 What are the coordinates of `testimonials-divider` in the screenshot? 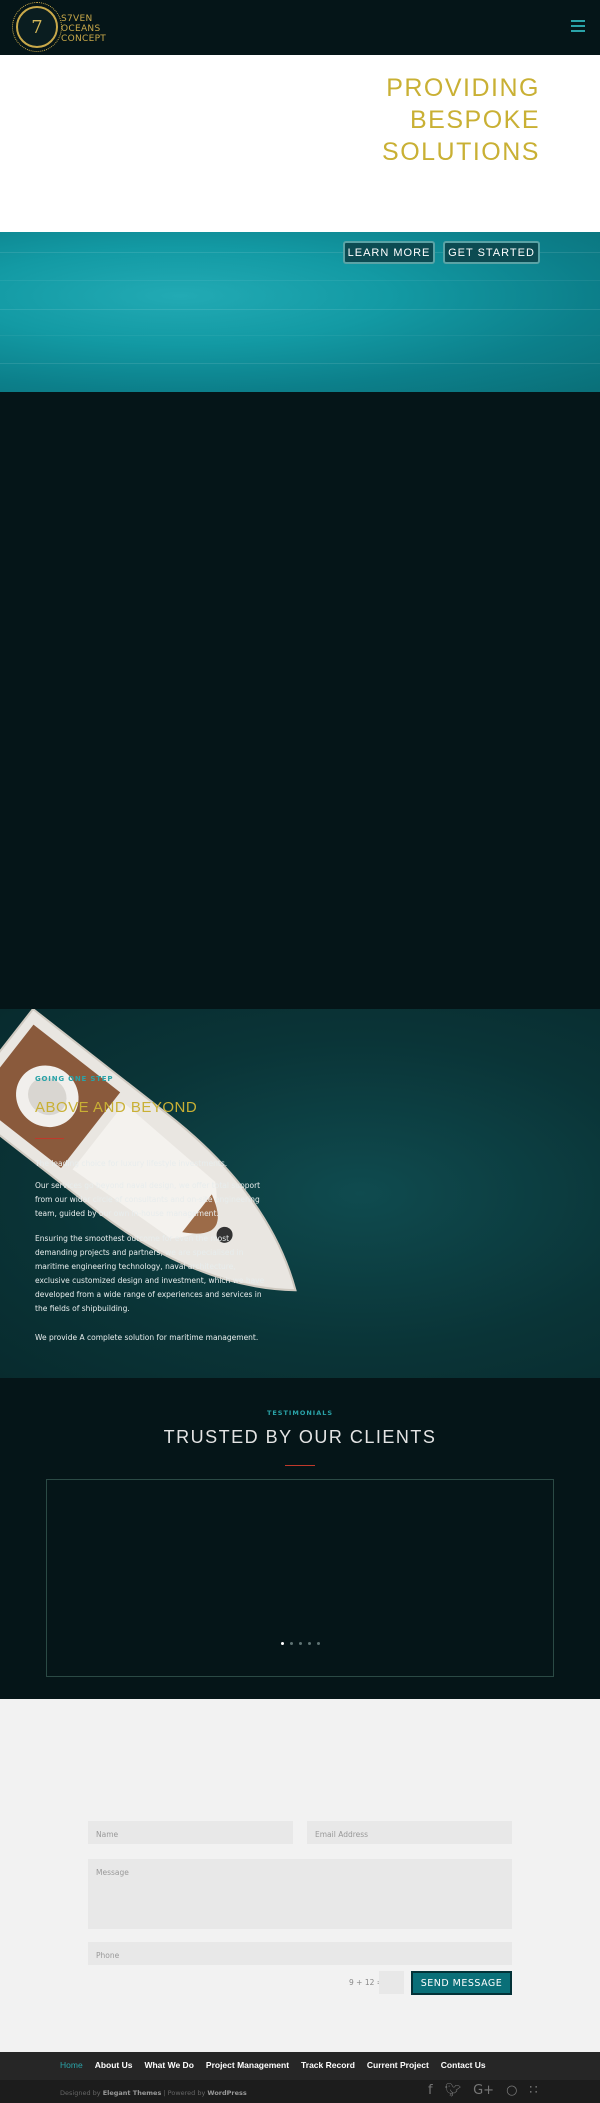 It's located at (300, 1465).